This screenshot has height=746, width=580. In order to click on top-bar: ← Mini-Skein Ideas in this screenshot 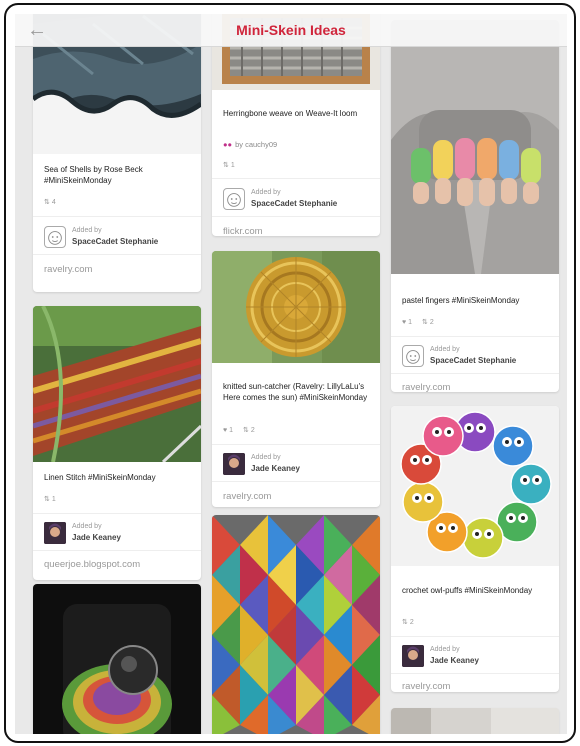, I will do `click(291, 30)`.